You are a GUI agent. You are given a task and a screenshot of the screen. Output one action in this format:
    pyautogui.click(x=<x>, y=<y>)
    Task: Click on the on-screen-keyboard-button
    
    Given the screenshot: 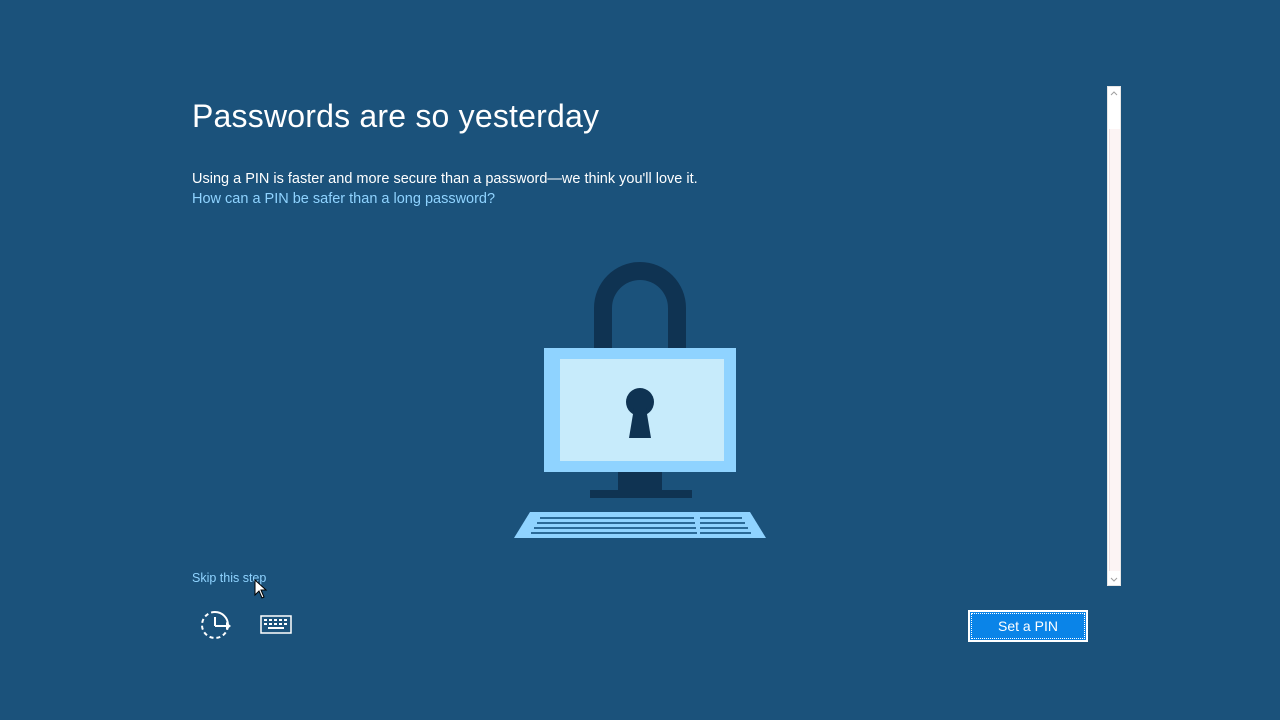 What is the action you would take?
    pyautogui.click(x=276, y=625)
    